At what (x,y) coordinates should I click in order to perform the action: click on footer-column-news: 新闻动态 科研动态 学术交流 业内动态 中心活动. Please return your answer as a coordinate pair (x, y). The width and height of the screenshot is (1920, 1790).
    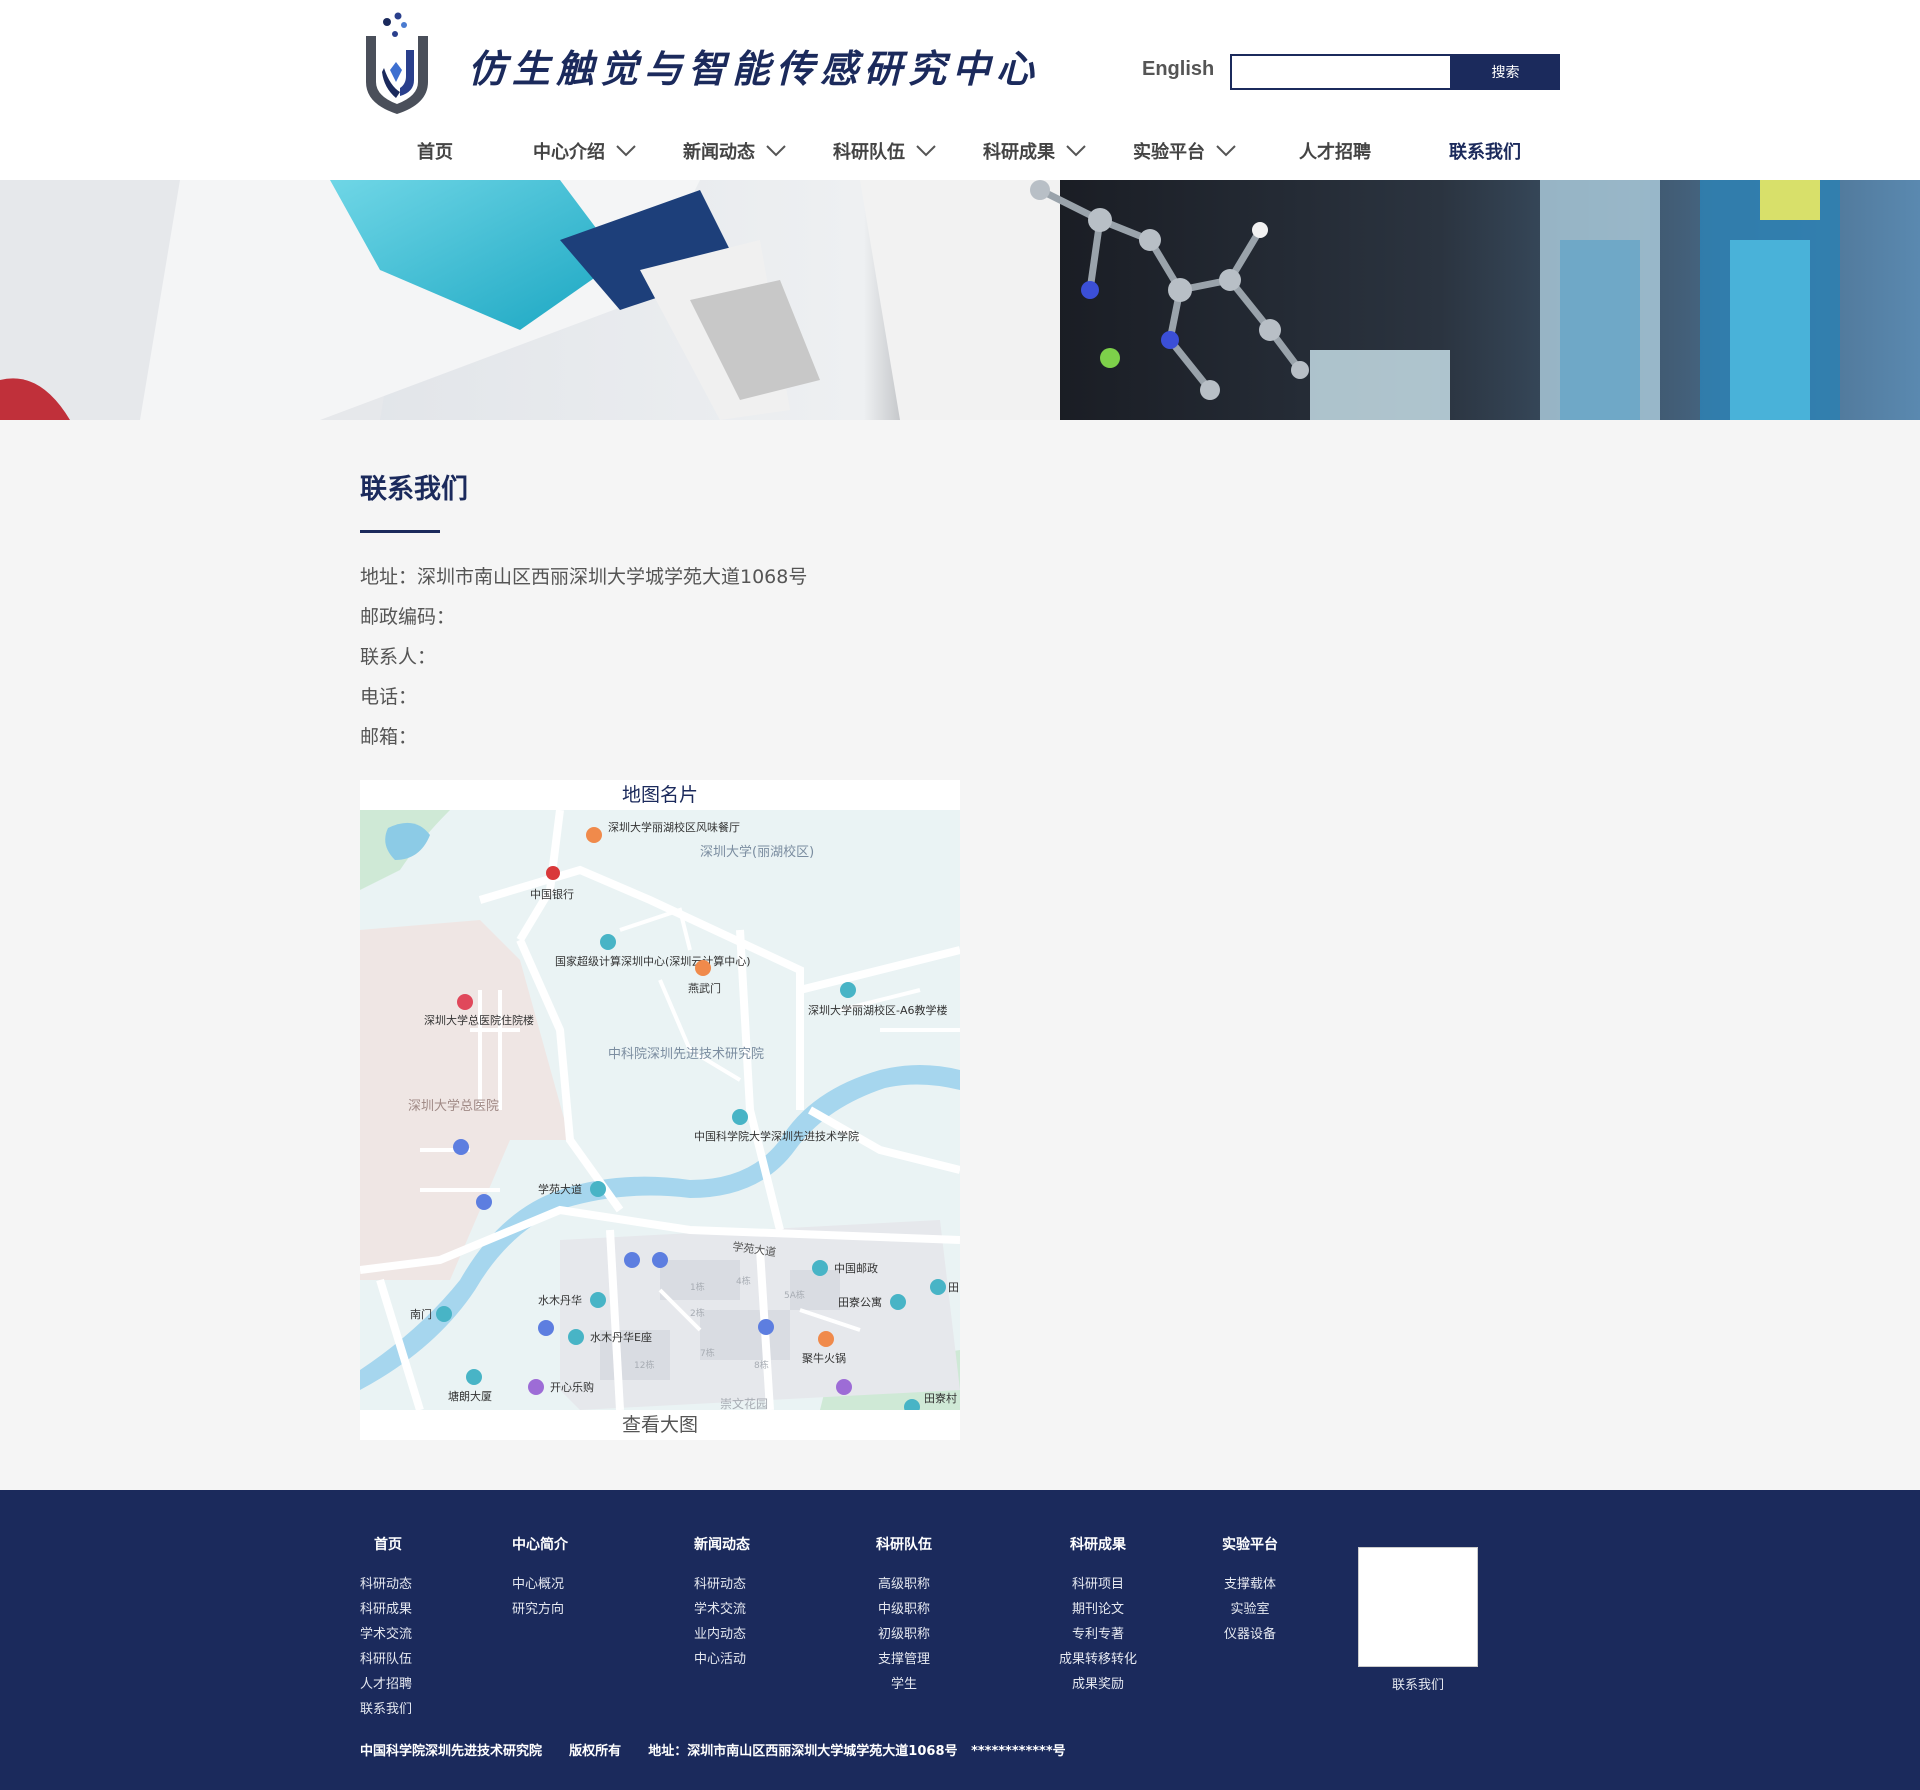
    Looking at the image, I should click on (722, 1603).